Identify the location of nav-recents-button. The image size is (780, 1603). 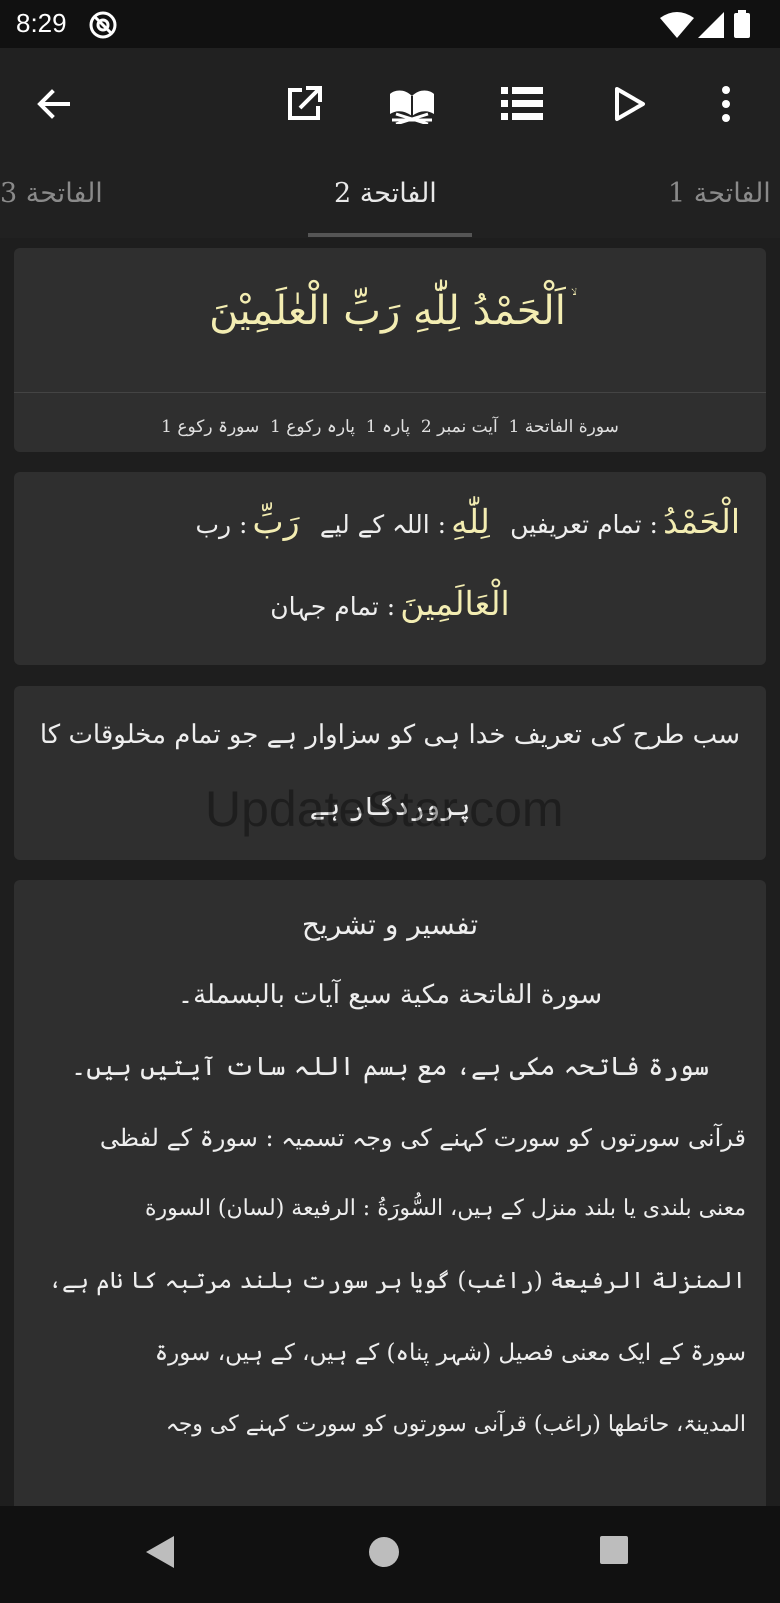
(614, 1552).